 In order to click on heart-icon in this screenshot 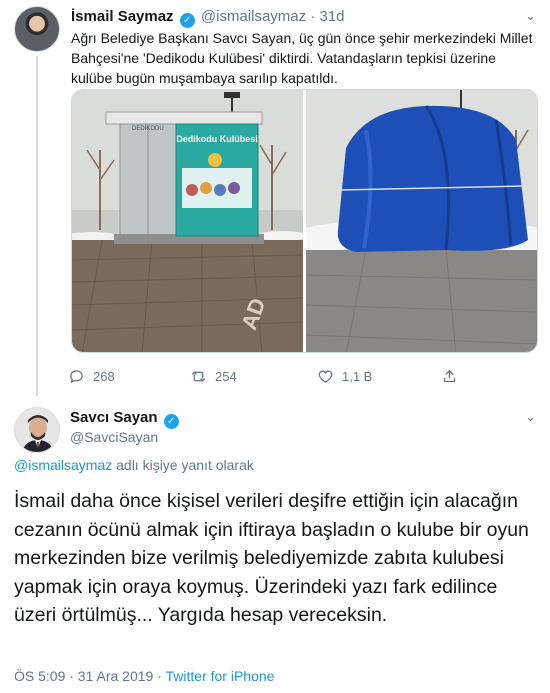, I will do `click(325, 376)`.